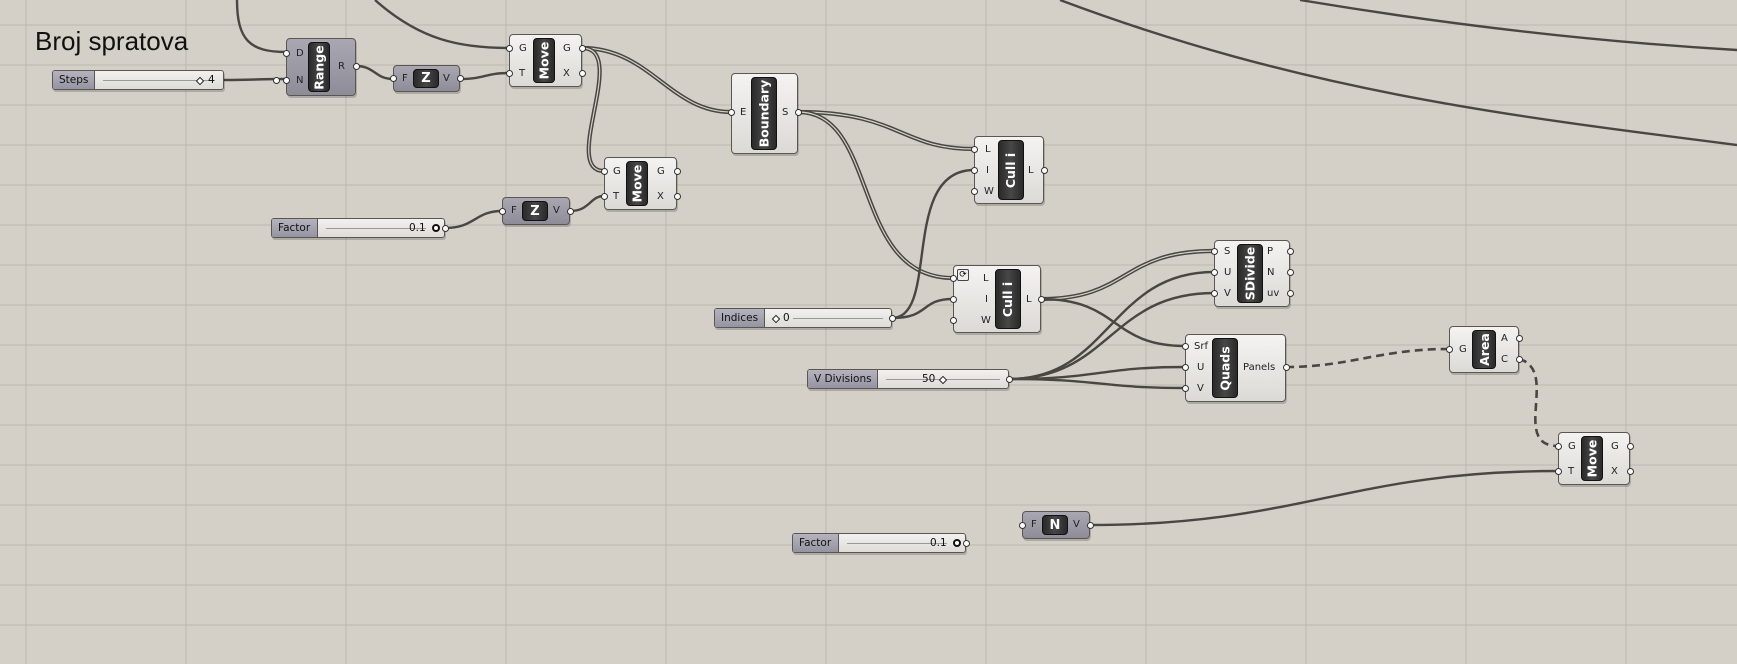  What do you see at coordinates (566, 73) in the screenshot?
I see `output-x: X` at bounding box center [566, 73].